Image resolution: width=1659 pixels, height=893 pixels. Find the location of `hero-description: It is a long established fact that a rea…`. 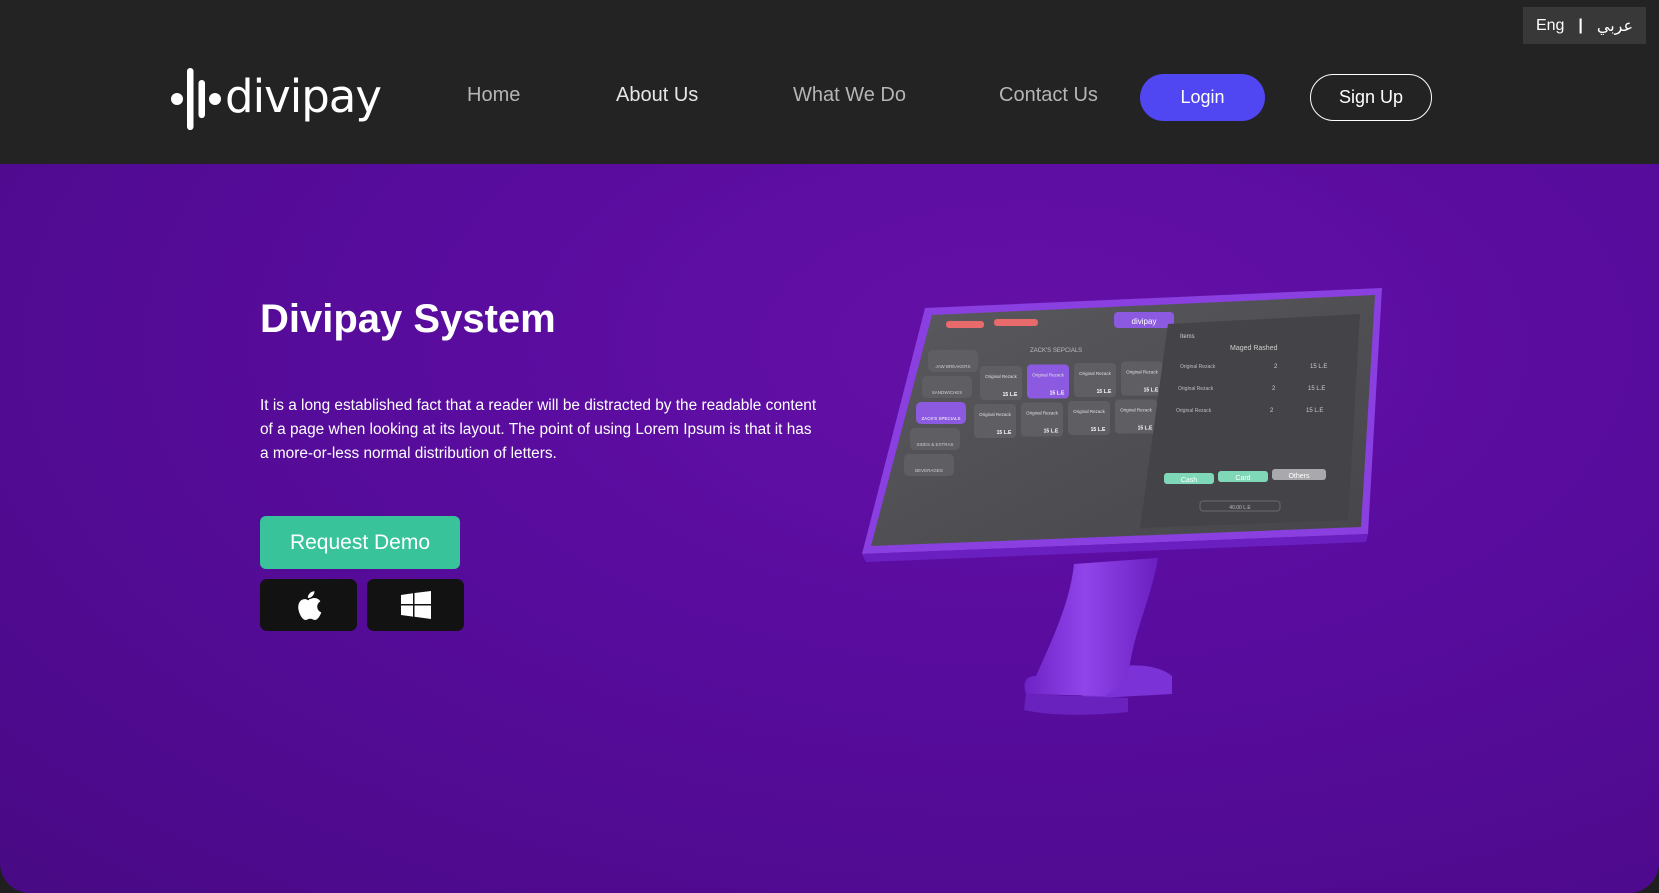

hero-description: It is a long established fact that a rea… is located at coordinates (538, 429).